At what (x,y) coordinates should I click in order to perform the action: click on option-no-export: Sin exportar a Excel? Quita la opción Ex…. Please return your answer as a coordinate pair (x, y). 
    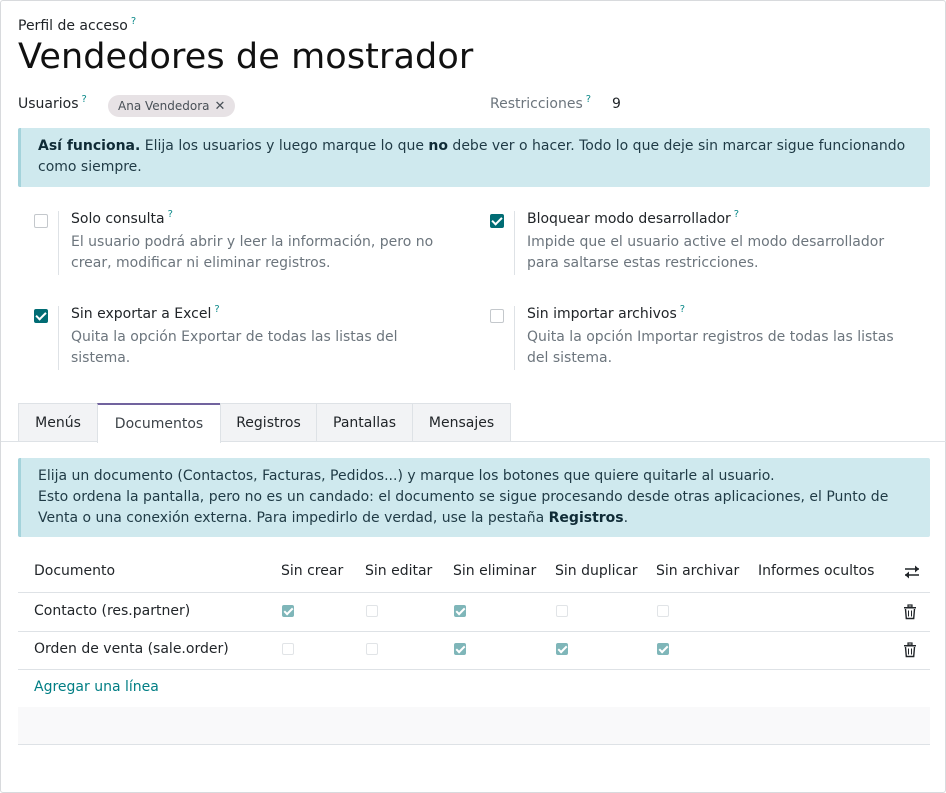
    Looking at the image, I should click on (244, 337).